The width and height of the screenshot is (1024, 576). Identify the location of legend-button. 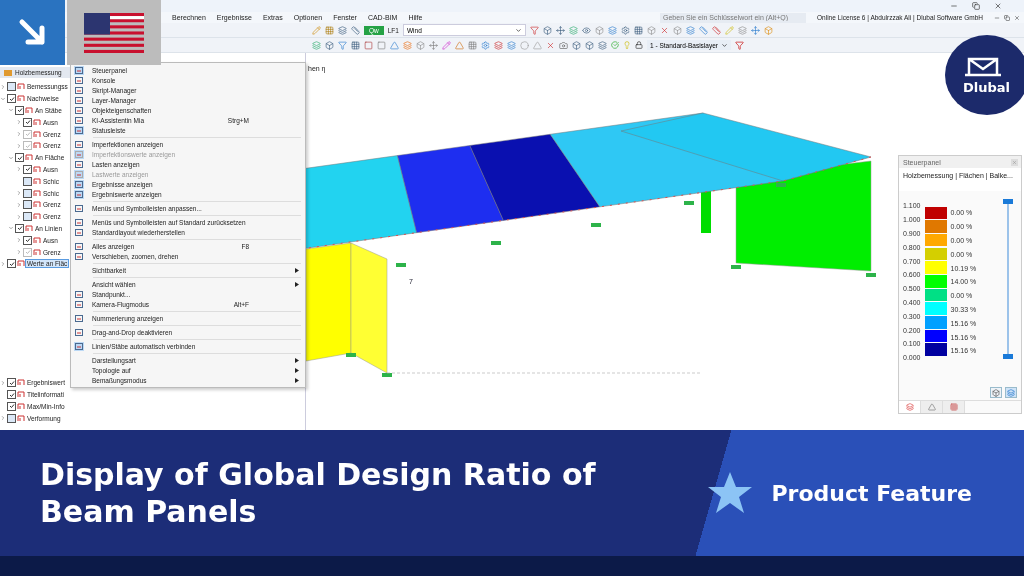
(1011, 392).